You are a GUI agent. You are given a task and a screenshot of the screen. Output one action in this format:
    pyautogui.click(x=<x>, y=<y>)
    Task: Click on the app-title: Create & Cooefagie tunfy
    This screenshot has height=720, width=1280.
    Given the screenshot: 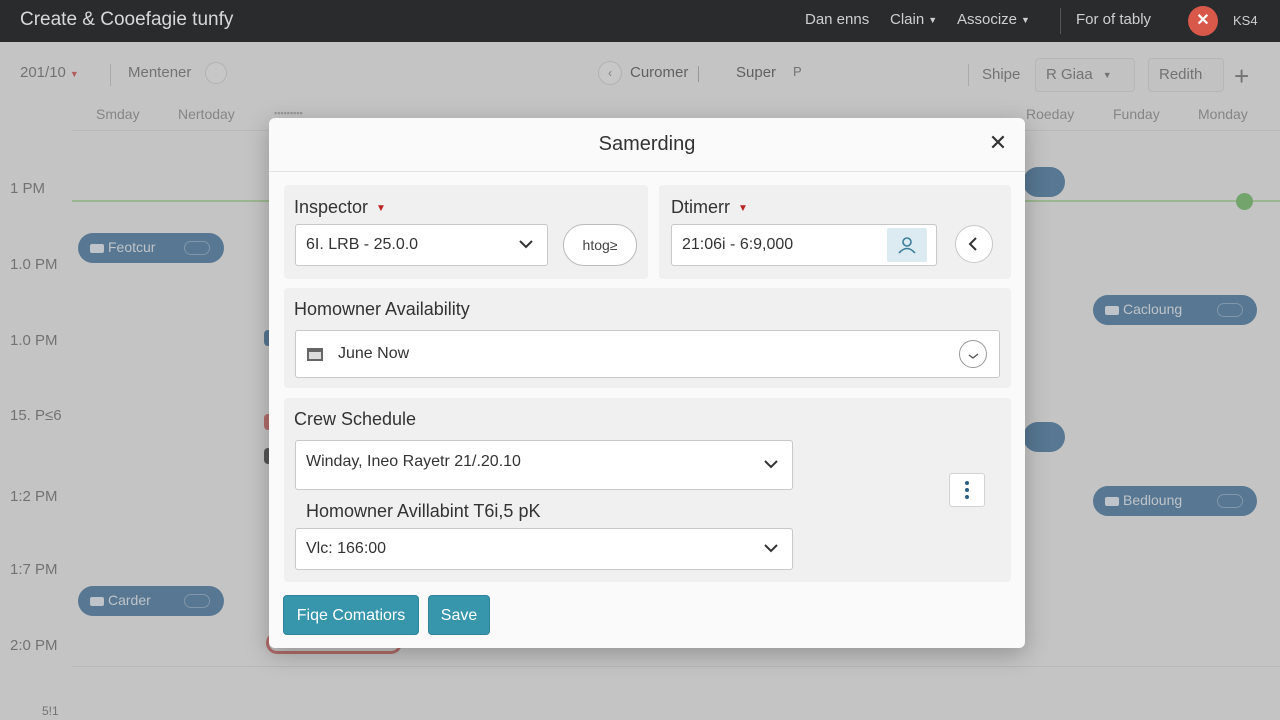 What is the action you would take?
    pyautogui.click(x=127, y=19)
    